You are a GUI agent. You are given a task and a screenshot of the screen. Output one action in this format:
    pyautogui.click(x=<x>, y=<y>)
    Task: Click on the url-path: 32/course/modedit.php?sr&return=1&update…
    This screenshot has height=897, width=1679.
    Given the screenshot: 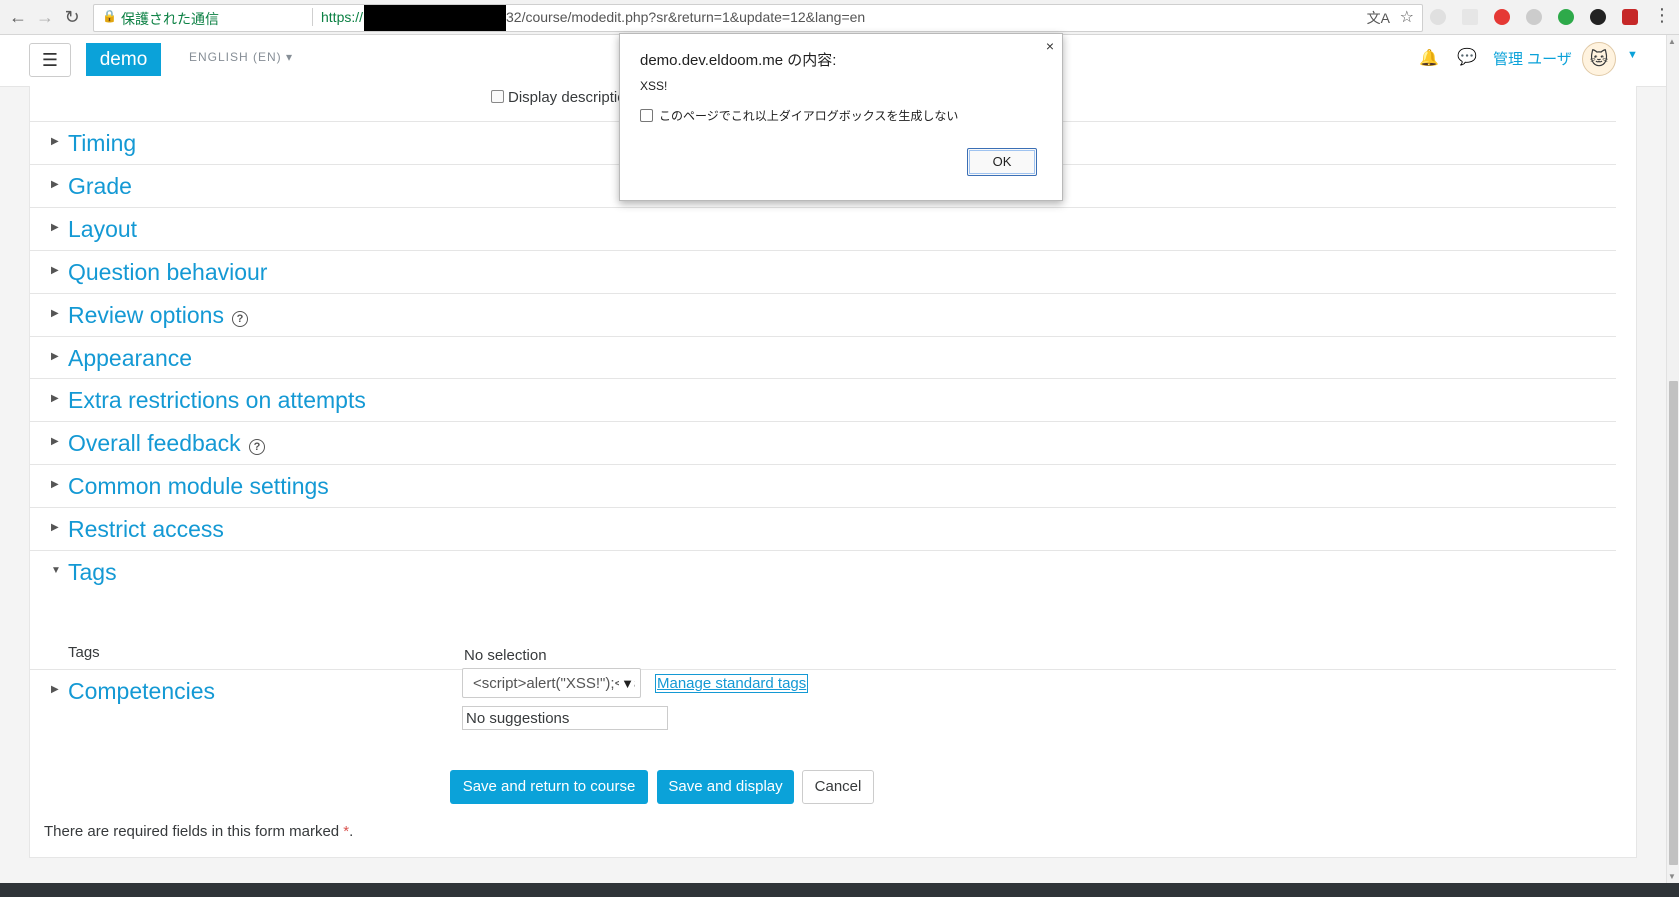 What is the action you would take?
    pyautogui.click(x=686, y=17)
    